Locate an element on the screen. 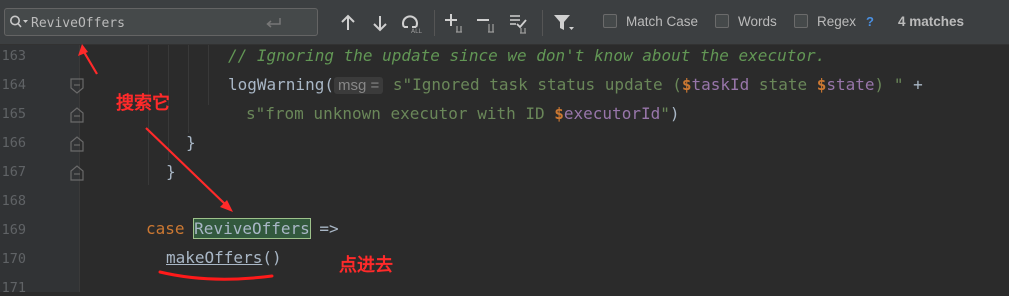 The image size is (1009, 296). next-occurrence-icon is located at coordinates (380, 23).